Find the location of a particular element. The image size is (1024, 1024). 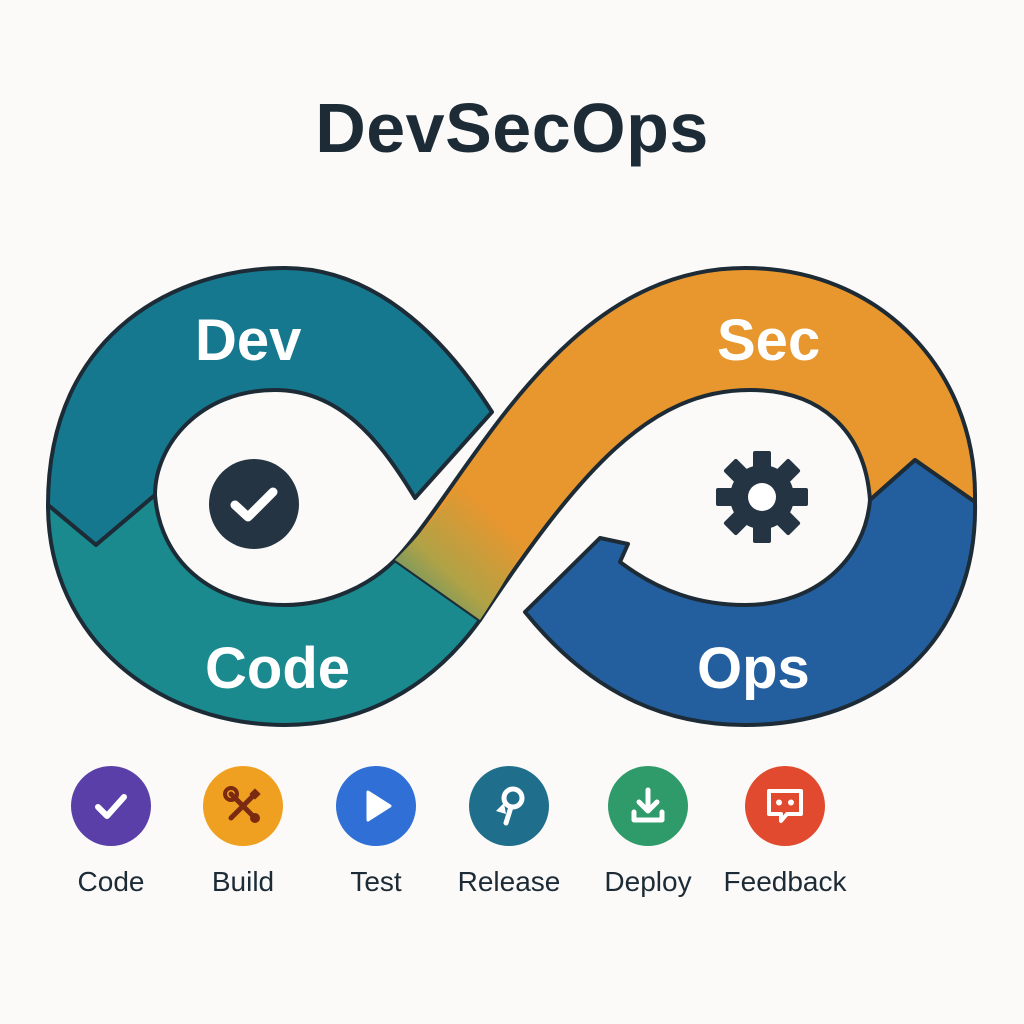

stage-test-badge is located at coordinates (376, 806).